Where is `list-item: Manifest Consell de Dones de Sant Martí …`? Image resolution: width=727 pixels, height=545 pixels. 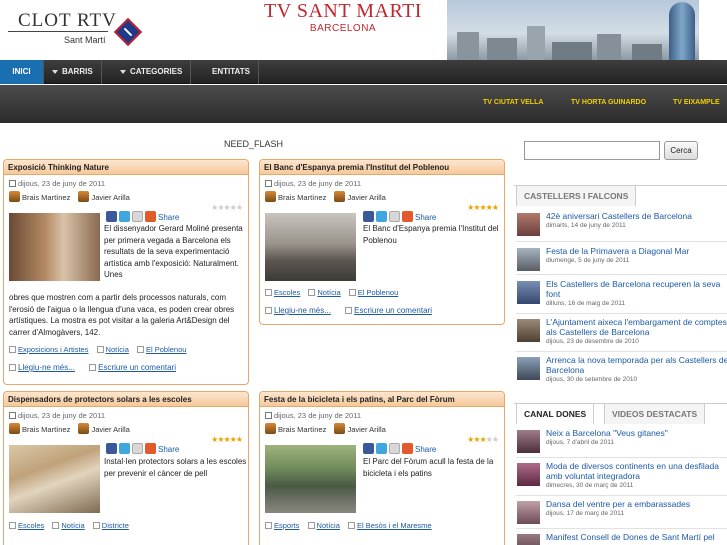 list-item: Manifest Consell de Dones de Sant Martí … is located at coordinates (621, 538).